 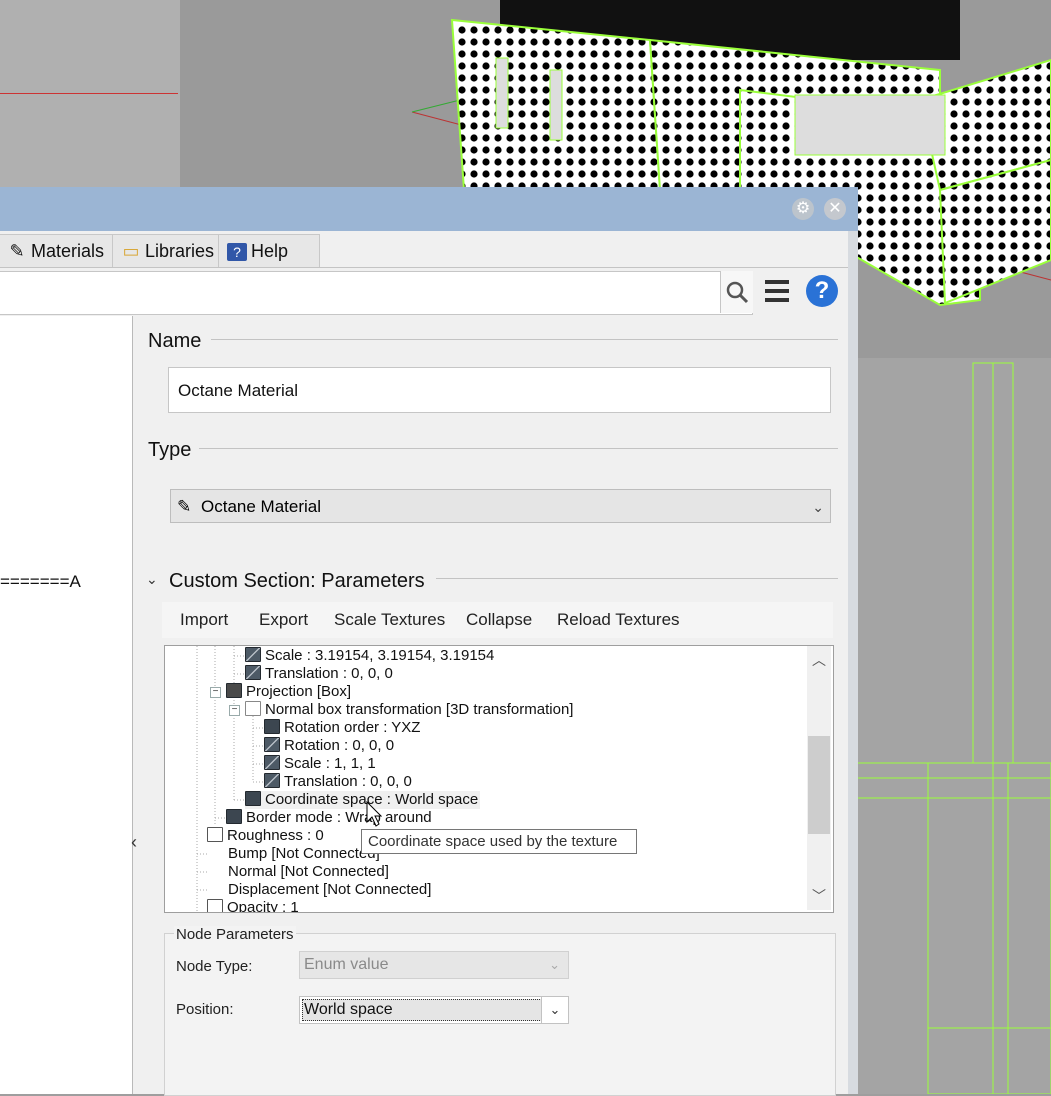 What do you see at coordinates (329, 746) in the screenshot?
I see `tree-row: Rotation : 0, 0, 0` at bounding box center [329, 746].